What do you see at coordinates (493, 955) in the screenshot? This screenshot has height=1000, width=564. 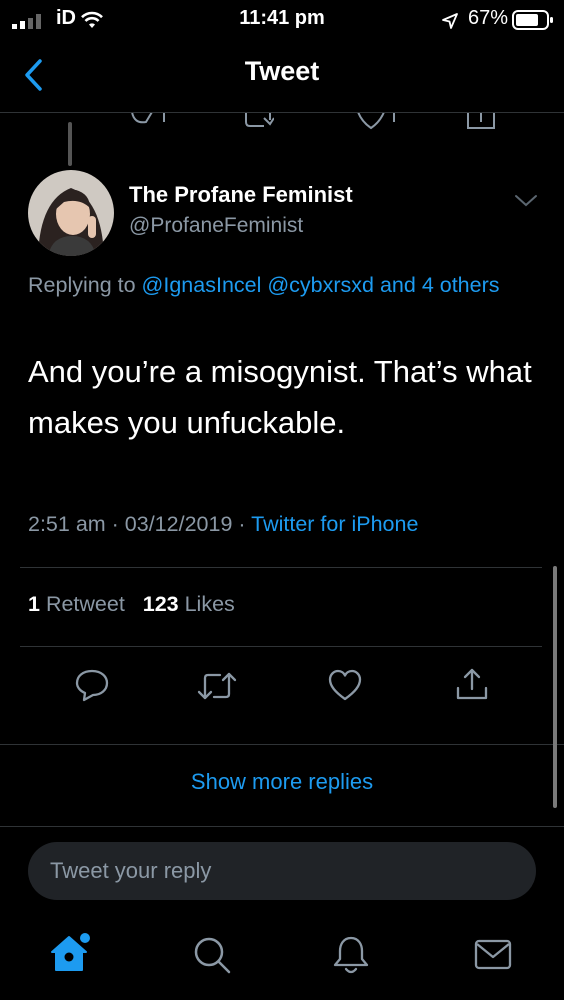 I see `messages-icon` at bounding box center [493, 955].